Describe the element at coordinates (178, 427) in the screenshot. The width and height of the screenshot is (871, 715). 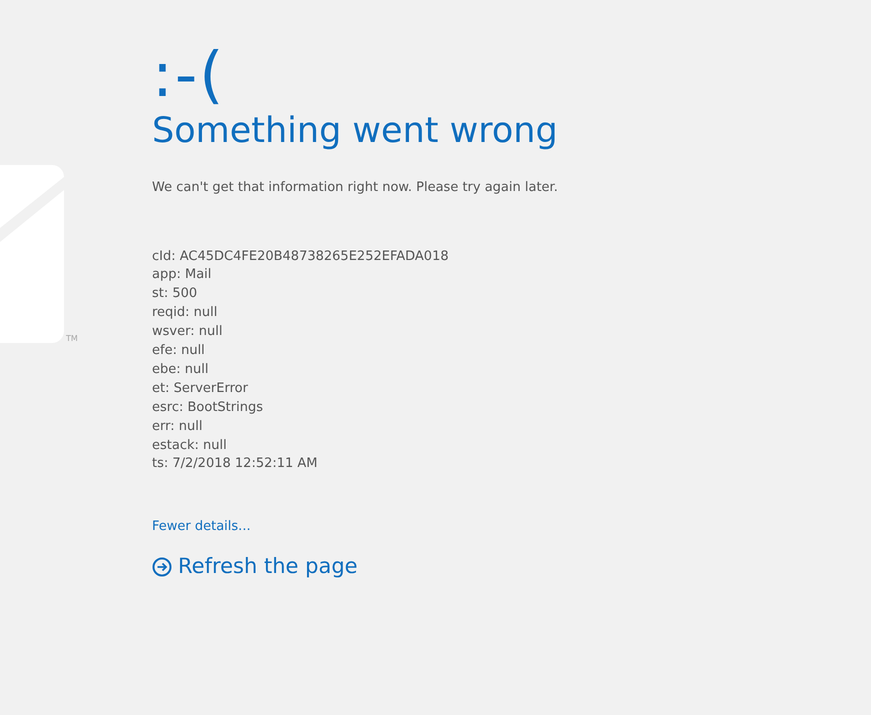
I see `detail-line: err: null` at that location.